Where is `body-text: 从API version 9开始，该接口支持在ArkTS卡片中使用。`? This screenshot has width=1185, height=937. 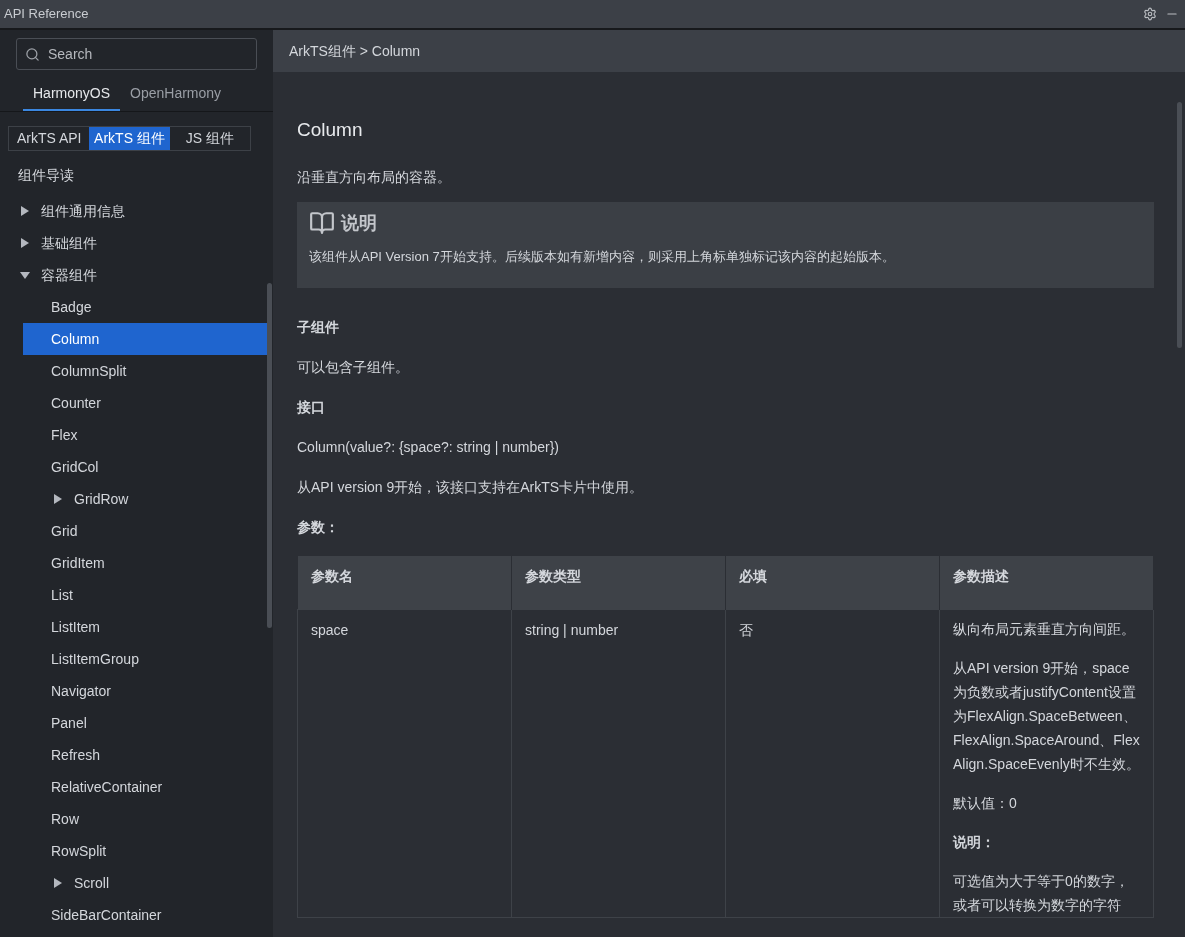 body-text: 从API version 9开始，该接口支持在ArkTS卡片中使用。 is located at coordinates (471, 487).